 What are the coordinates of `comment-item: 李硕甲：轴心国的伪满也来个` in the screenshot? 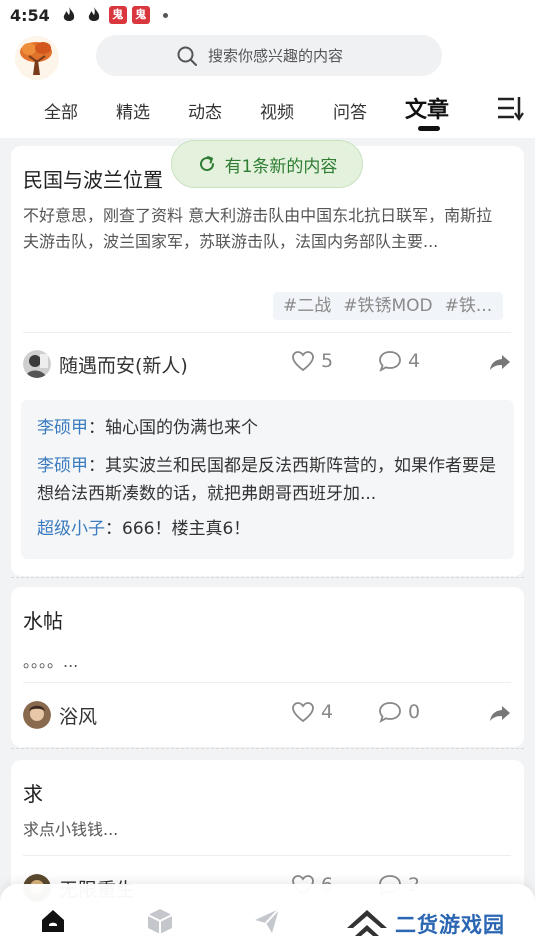 It's located at (272, 428).